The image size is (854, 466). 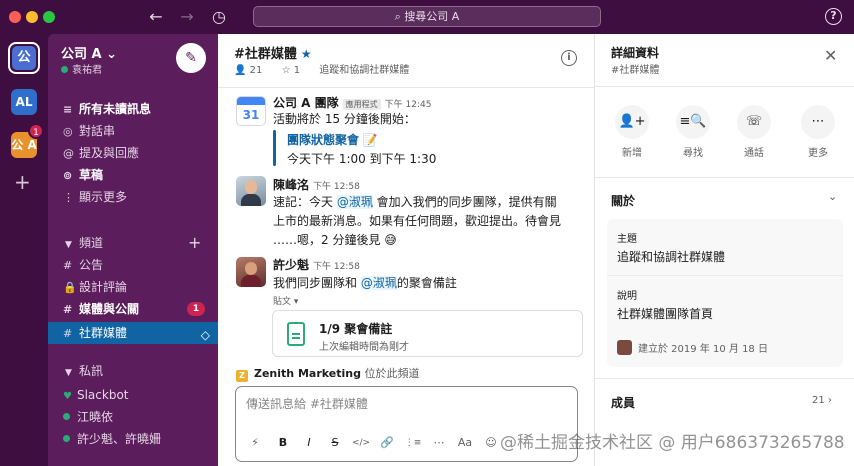 What do you see at coordinates (406, 404) in the screenshot?
I see `message-input` at bounding box center [406, 404].